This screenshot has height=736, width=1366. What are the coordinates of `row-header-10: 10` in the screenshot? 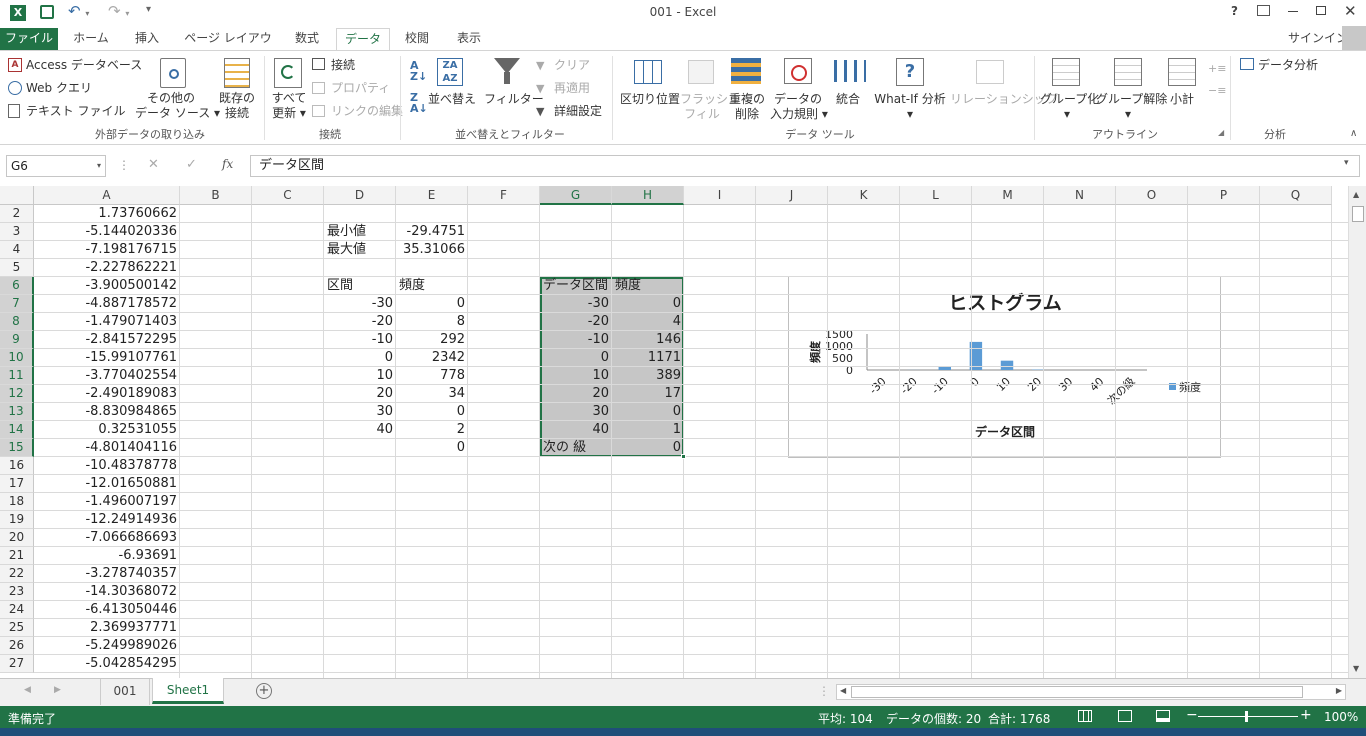 It's located at (17, 358).